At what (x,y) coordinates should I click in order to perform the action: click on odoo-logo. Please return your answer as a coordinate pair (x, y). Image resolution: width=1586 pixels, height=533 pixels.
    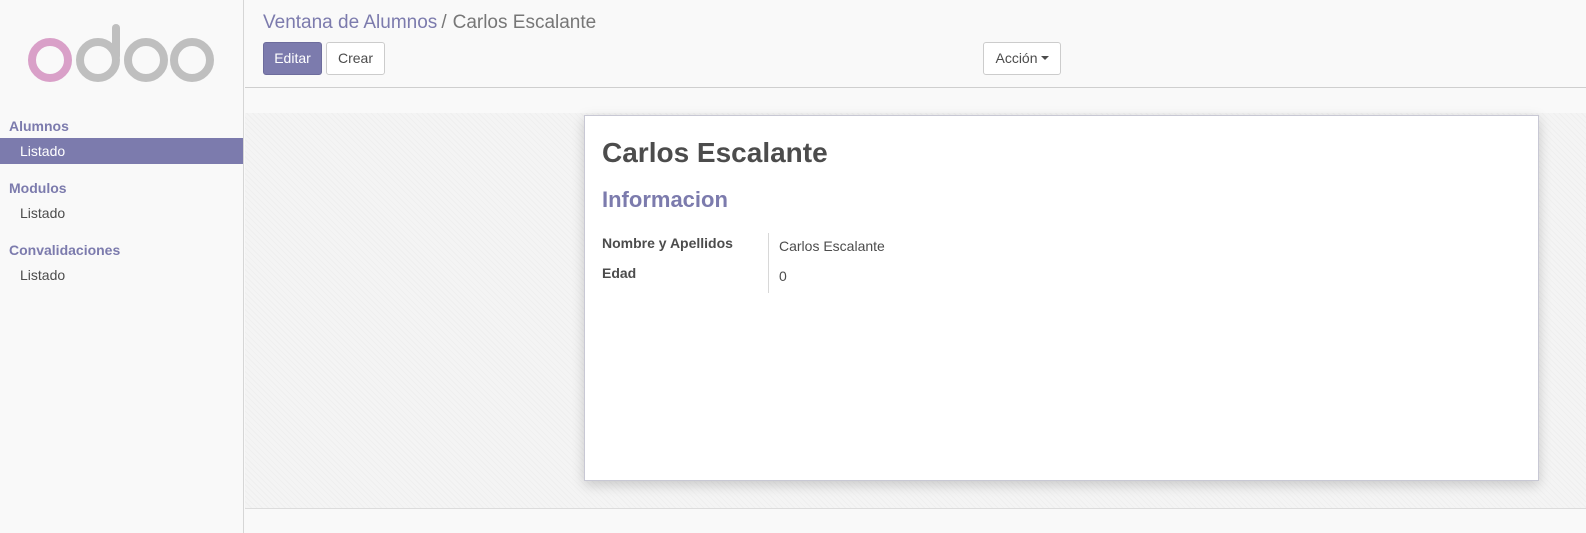
    Looking at the image, I should click on (123, 55).